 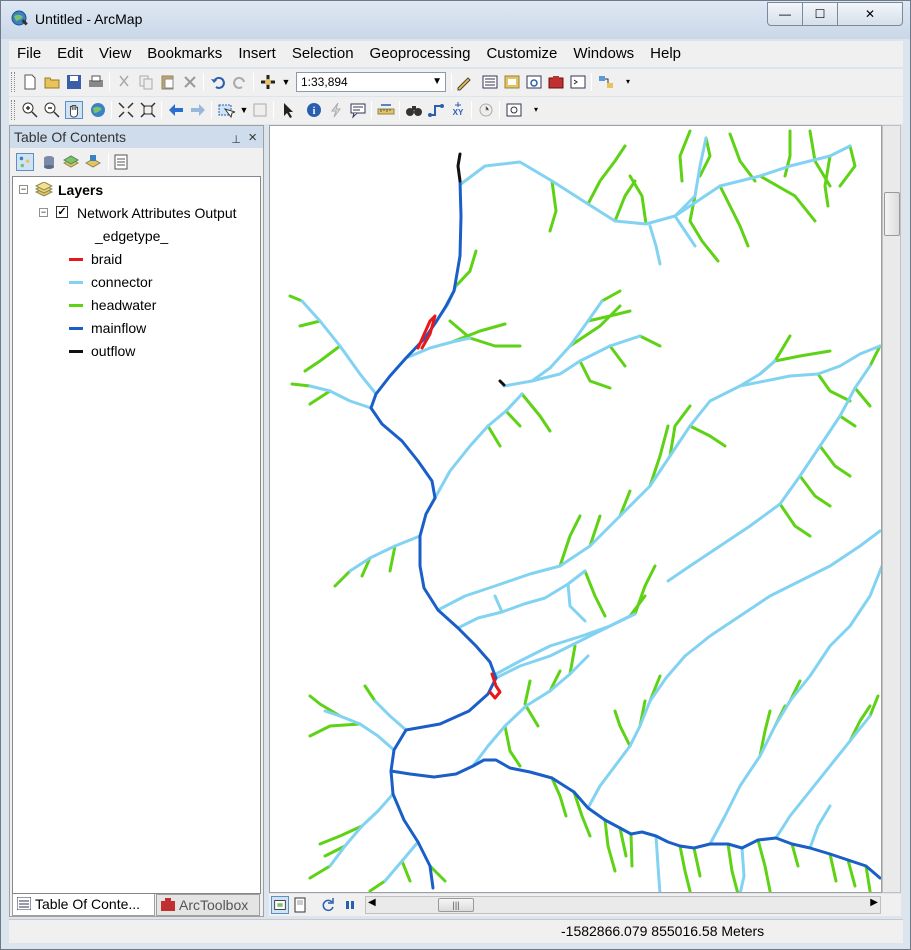 I want to click on clear-selection-icon, so click(x=260, y=110).